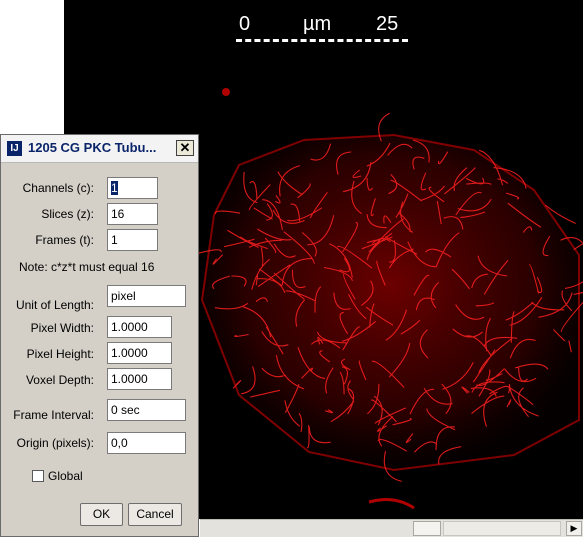  Describe the element at coordinates (67, 214) in the screenshot. I see `slices-label: Slices (z):` at that location.